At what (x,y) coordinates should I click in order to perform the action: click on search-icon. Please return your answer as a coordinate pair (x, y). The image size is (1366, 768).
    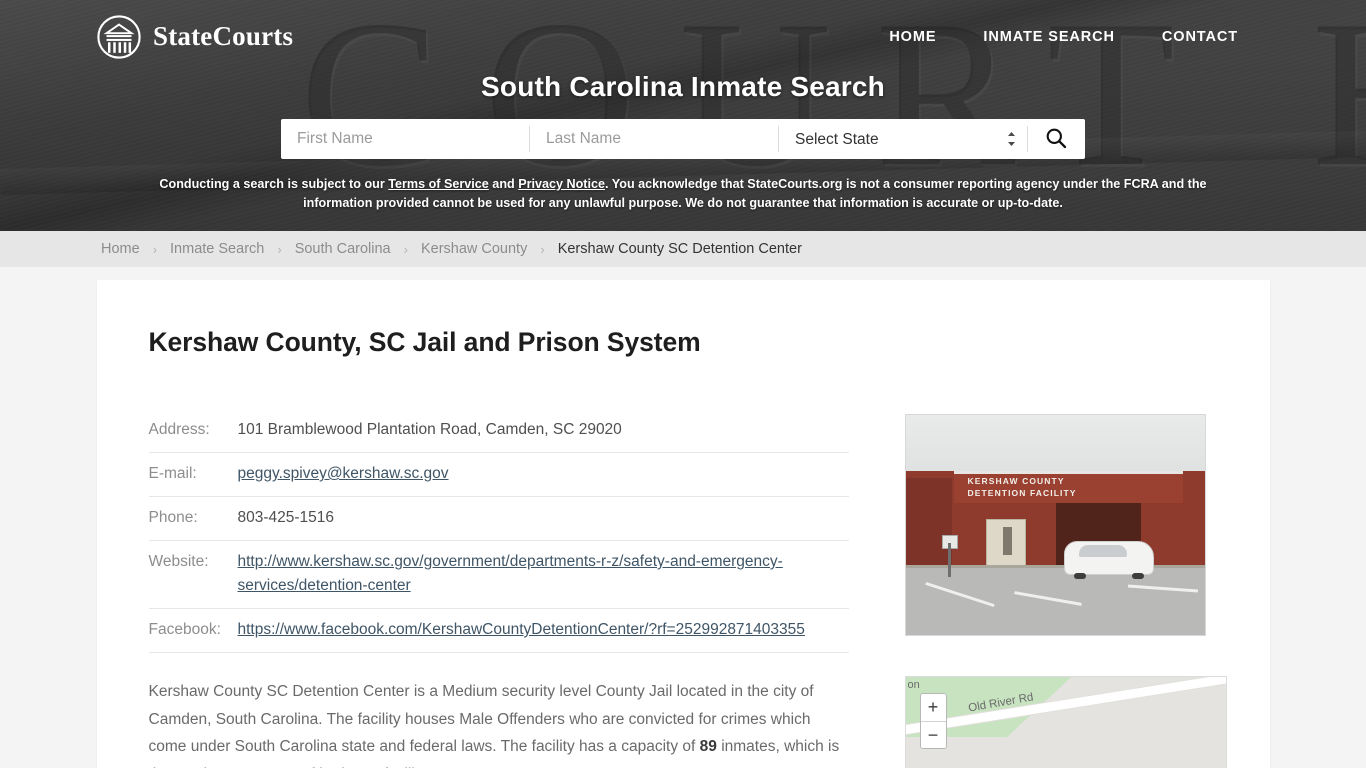
    Looking at the image, I should click on (1056, 139).